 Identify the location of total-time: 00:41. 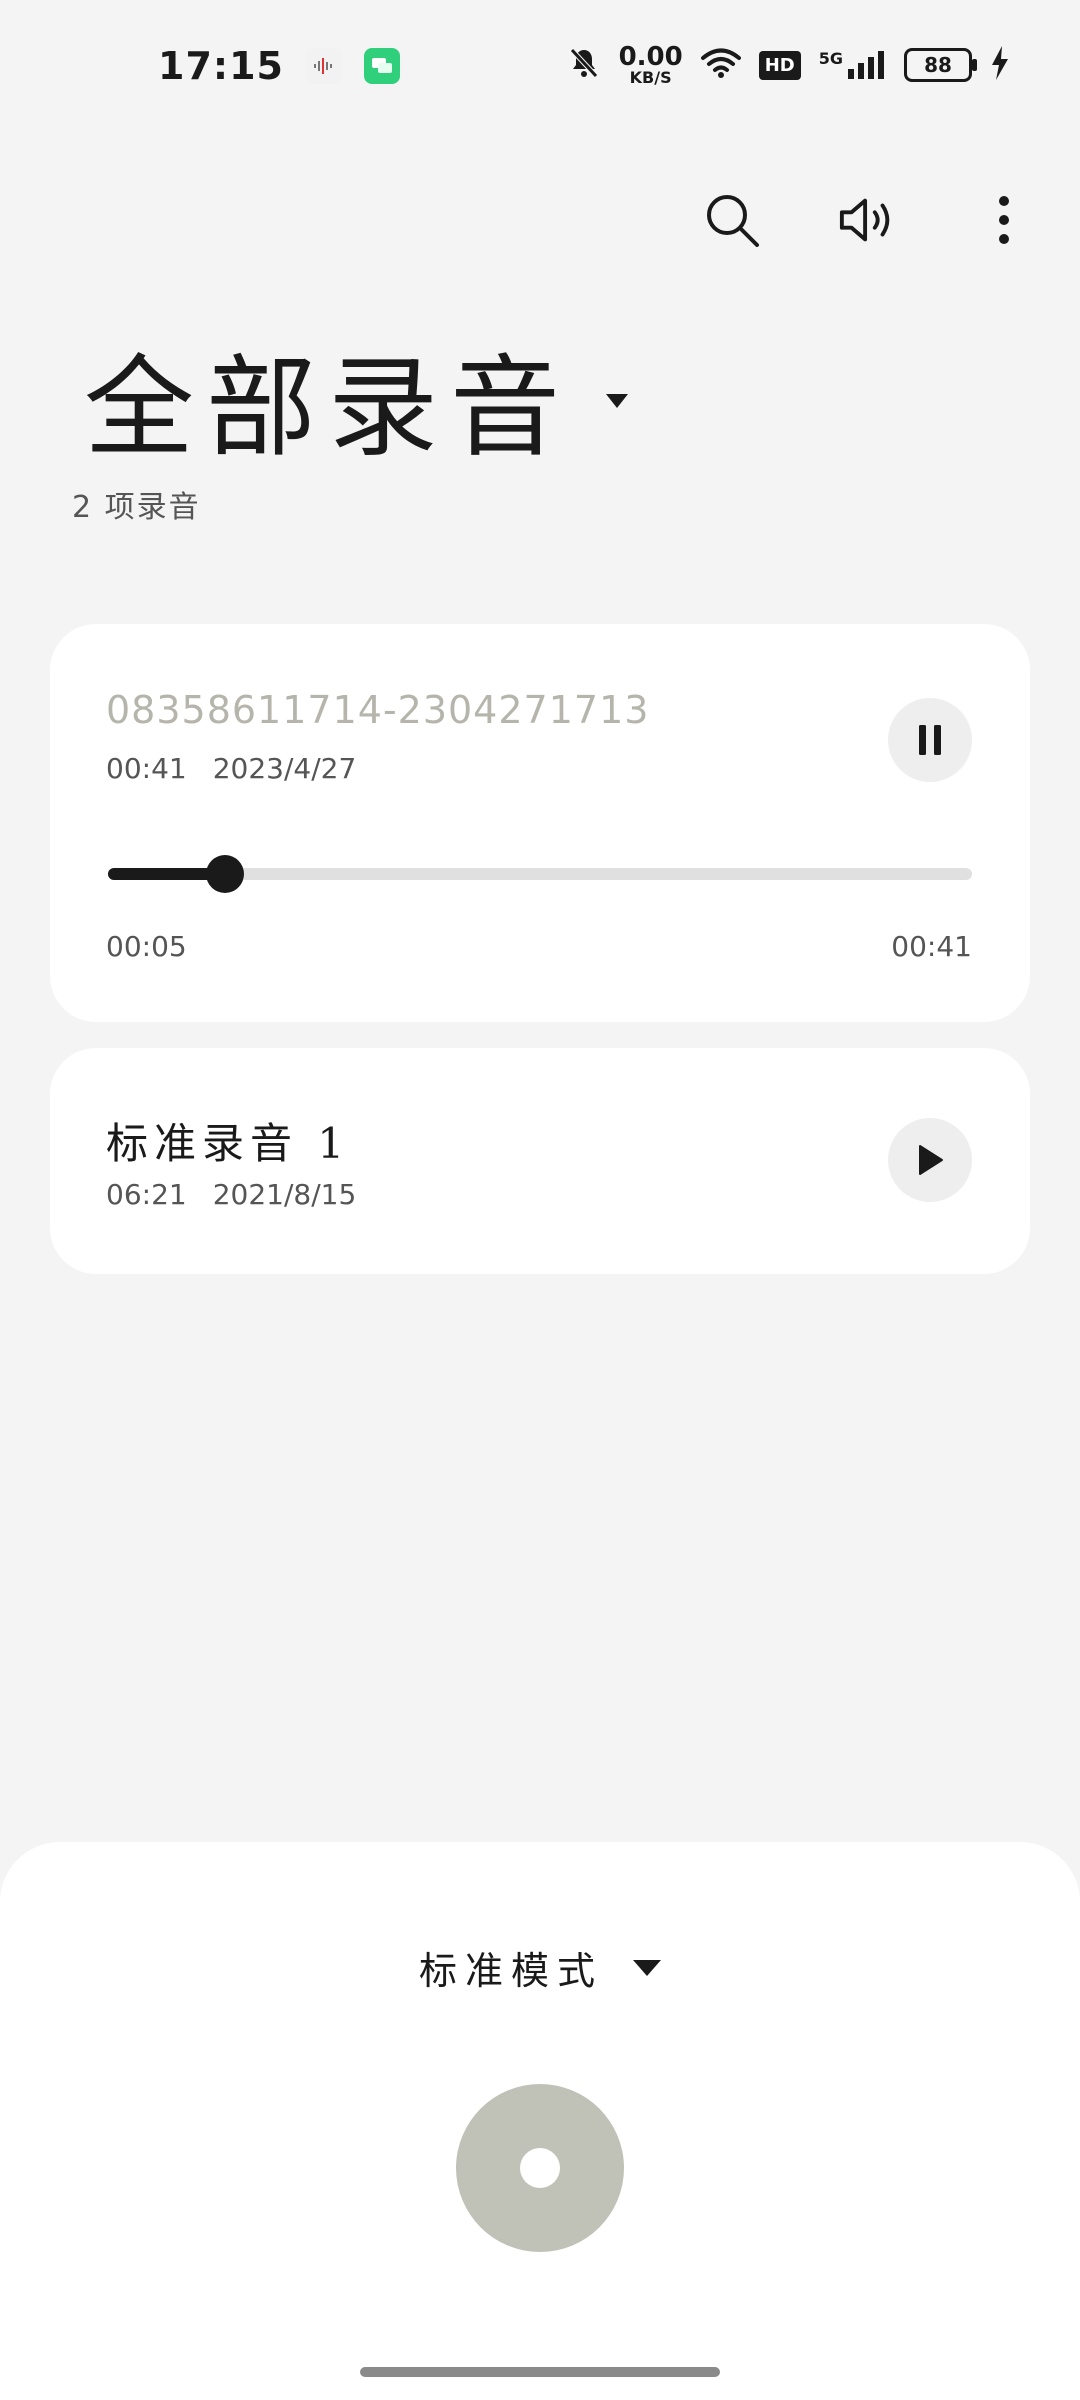
(931, 946).